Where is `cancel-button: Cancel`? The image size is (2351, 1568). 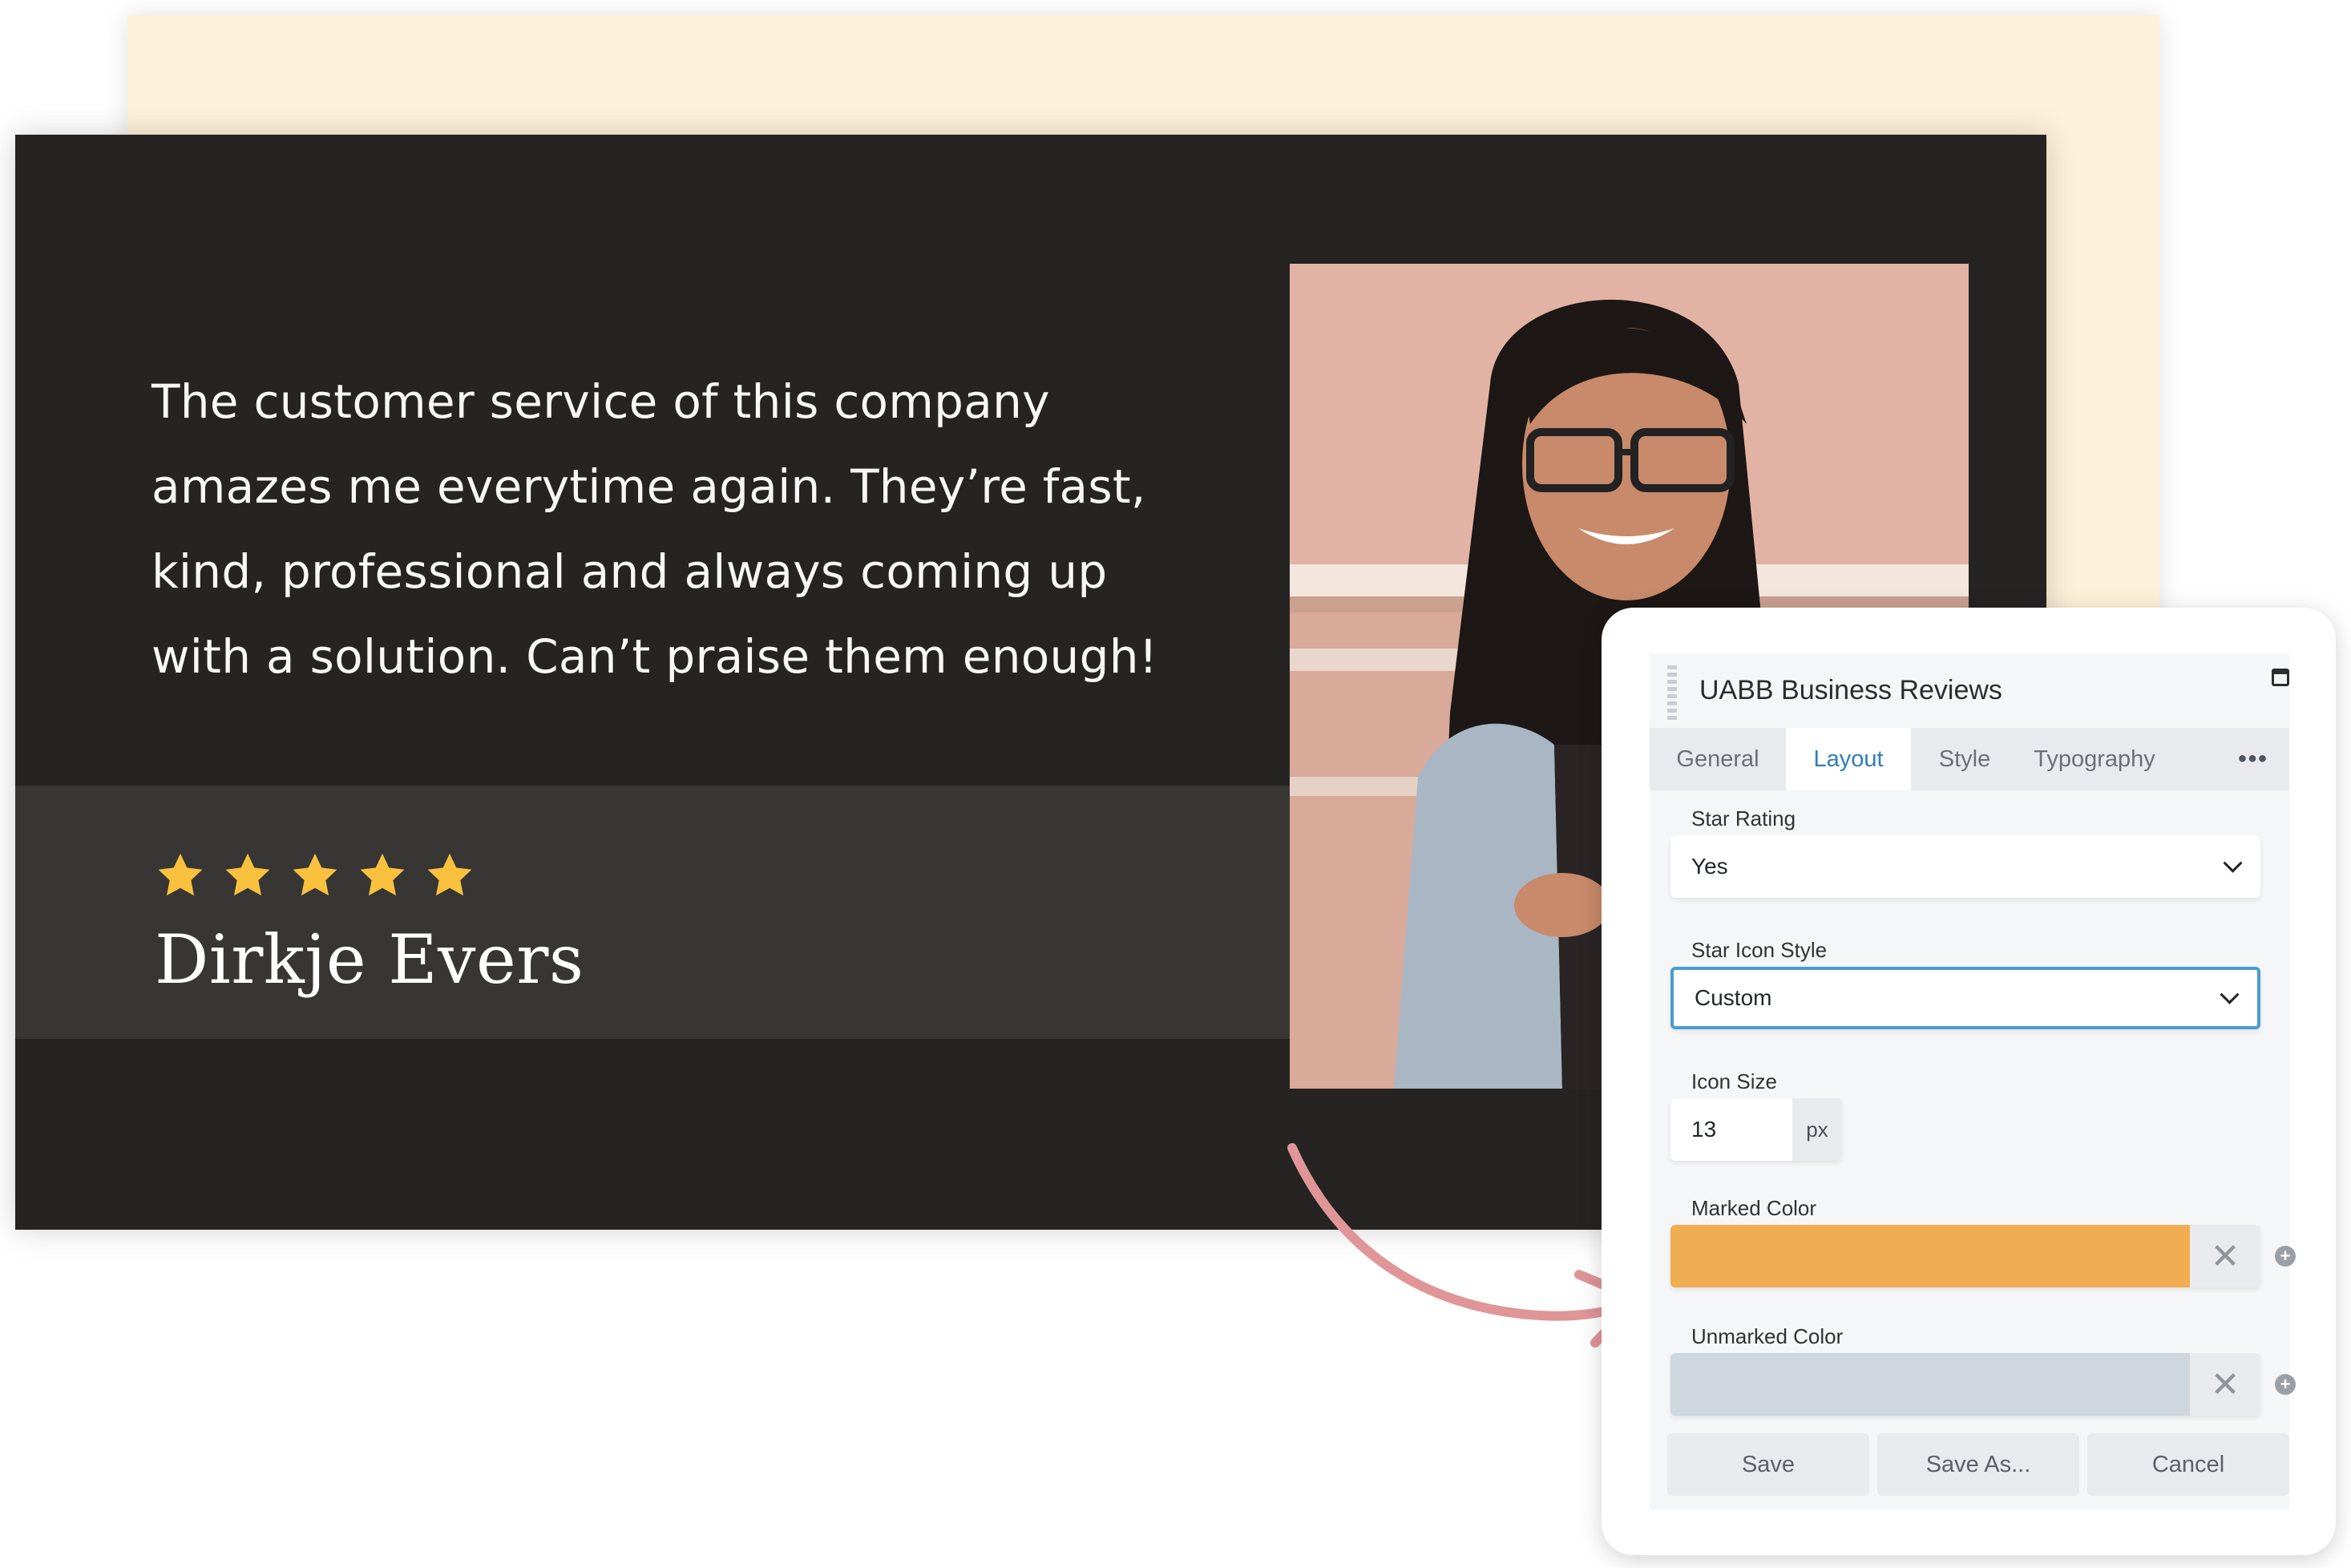 cancel-button: Cancel is located at coordinates (2188, 1464).